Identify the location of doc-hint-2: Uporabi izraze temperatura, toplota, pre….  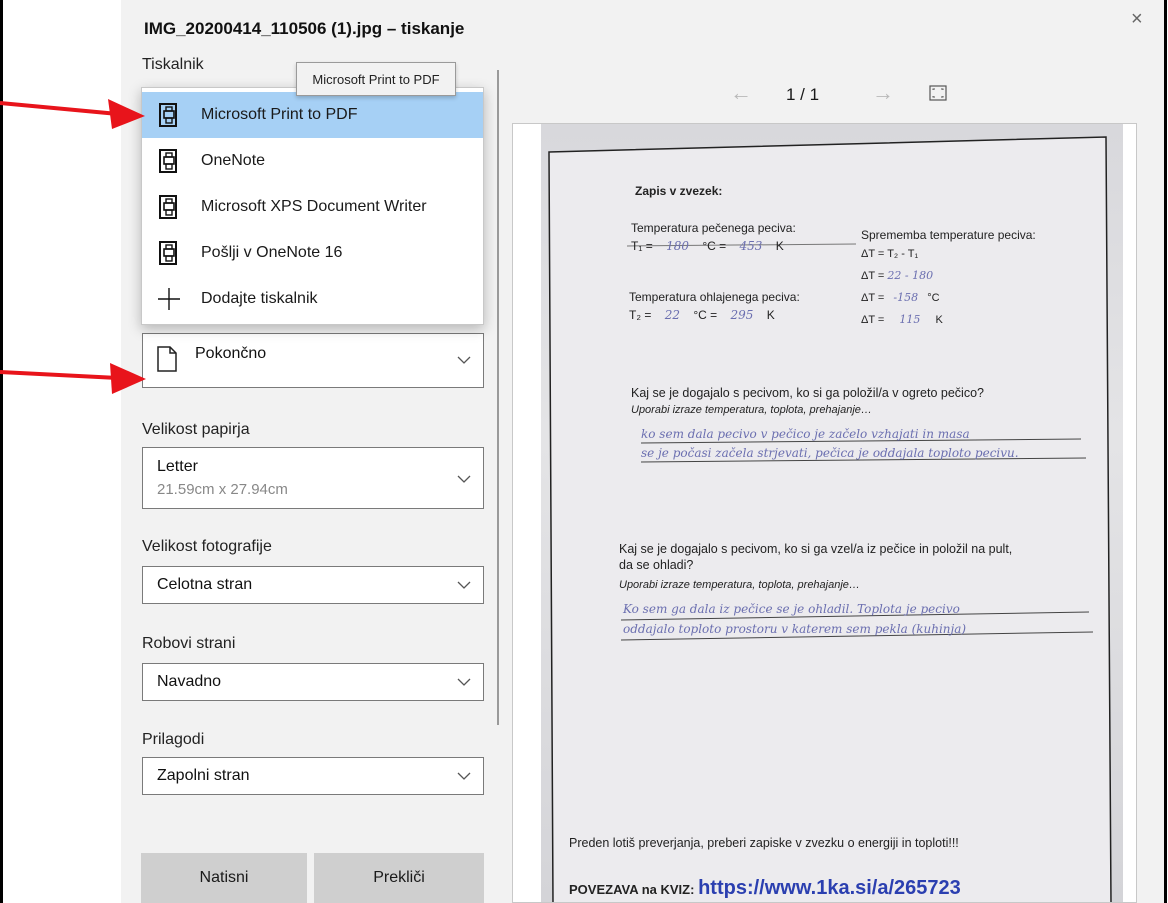
(739, 585).